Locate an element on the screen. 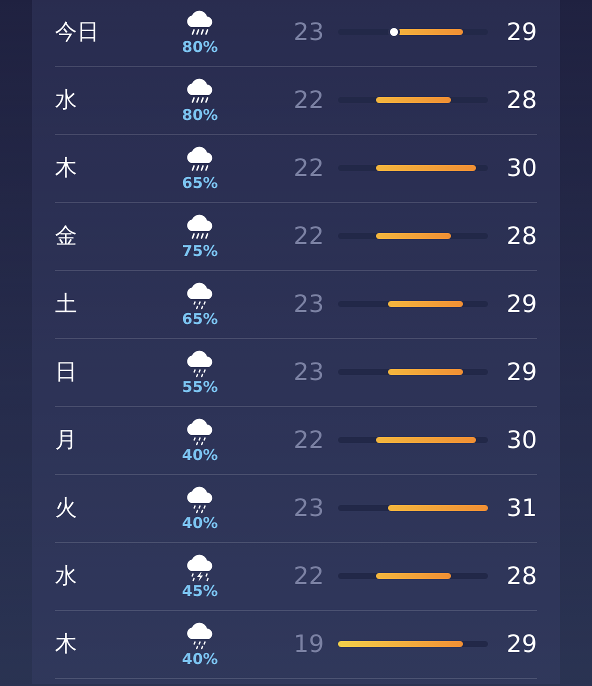  day-label: 今日 is located at coordinates (77, 33).